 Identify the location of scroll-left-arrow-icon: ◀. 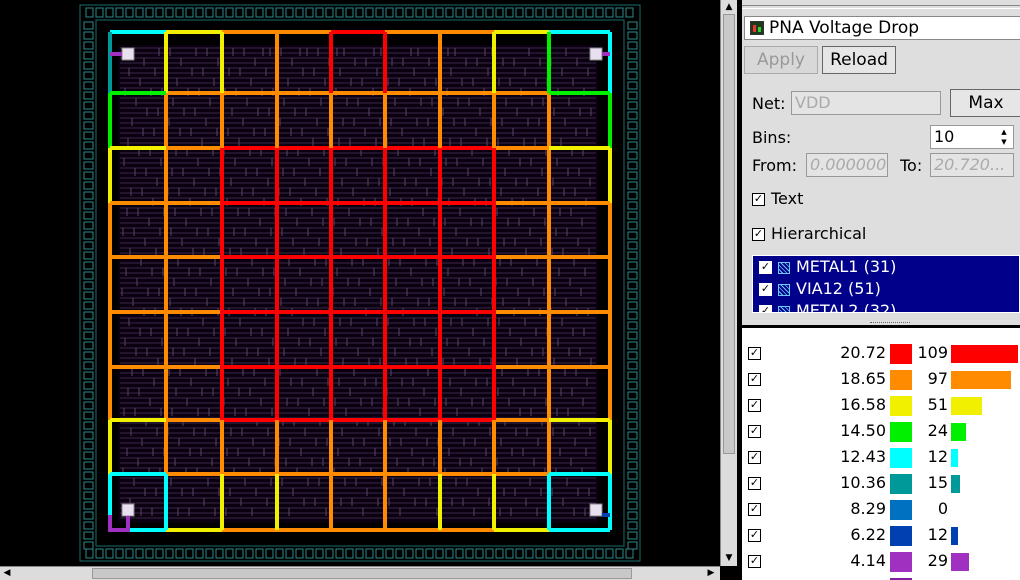
(7, 573).